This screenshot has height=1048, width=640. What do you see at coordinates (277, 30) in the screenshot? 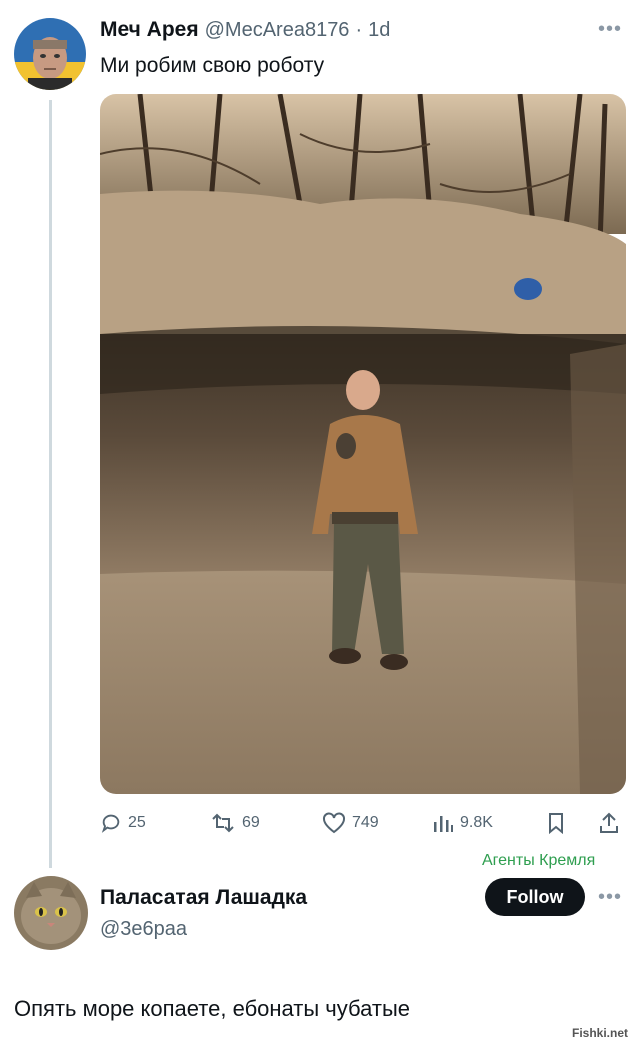
I see `author-handle: @MecArea8176` at bounding box center [277, 30].